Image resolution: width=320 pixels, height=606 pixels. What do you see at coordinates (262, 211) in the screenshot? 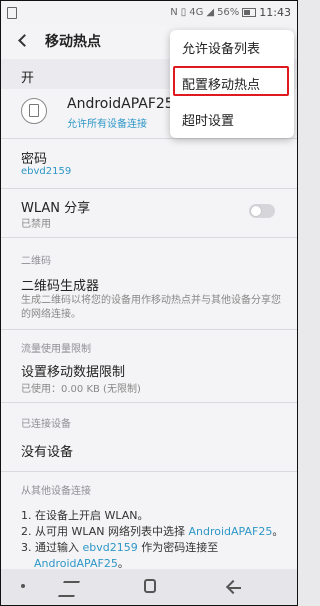
I see `wlan-share-toggle` at bounding box center [262, 211].